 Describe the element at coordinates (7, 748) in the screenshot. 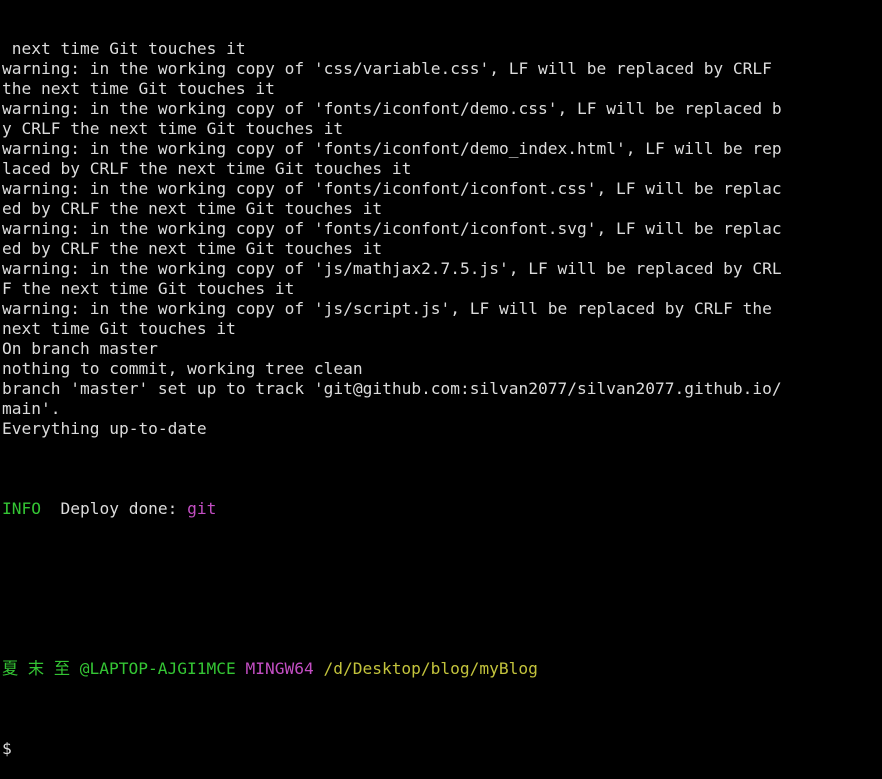

I see `prompt-symbol: $` at that location.